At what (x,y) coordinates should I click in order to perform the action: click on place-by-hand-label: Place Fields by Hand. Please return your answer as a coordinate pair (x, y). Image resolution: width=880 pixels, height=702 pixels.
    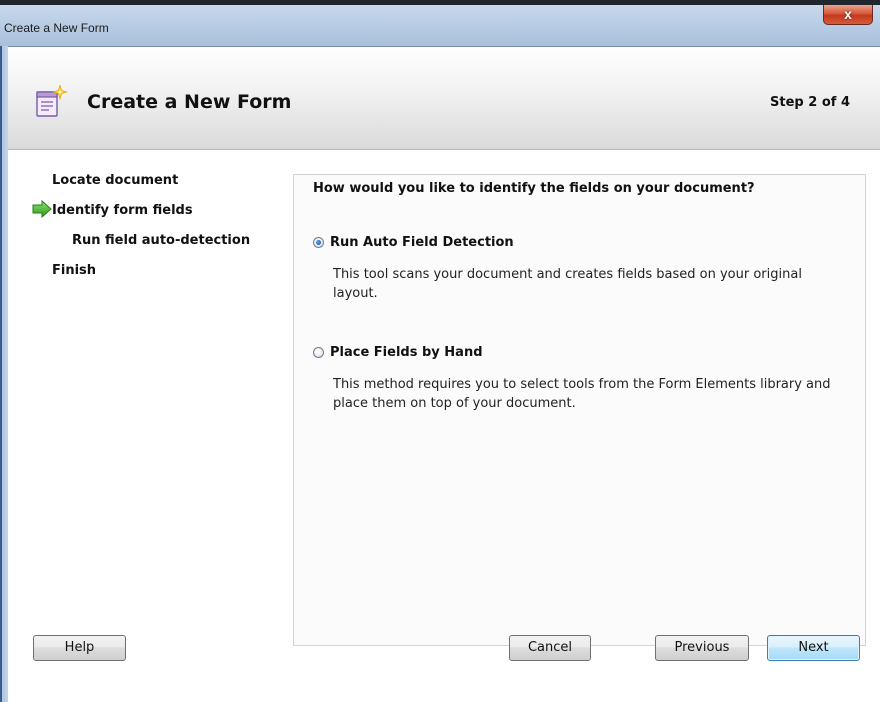
    Looking at the image, I should click on (406, 352).